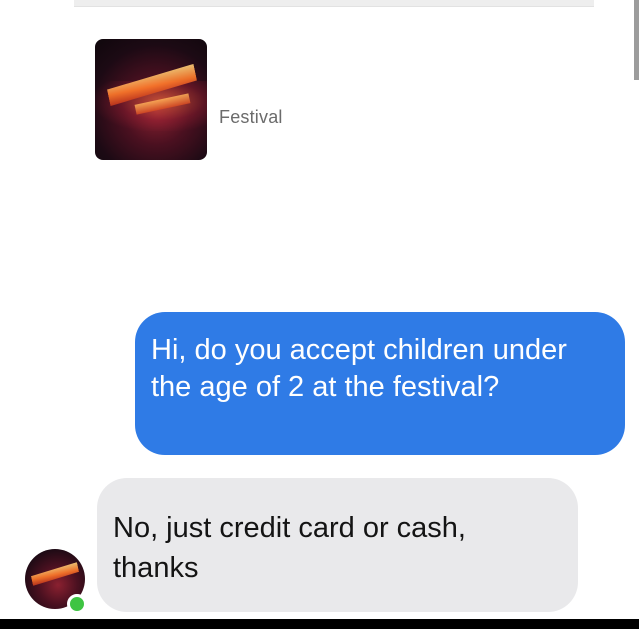  Describe the element at coordinates (334, 3) in the screenshot. I see `previous-card-edge` at that location.